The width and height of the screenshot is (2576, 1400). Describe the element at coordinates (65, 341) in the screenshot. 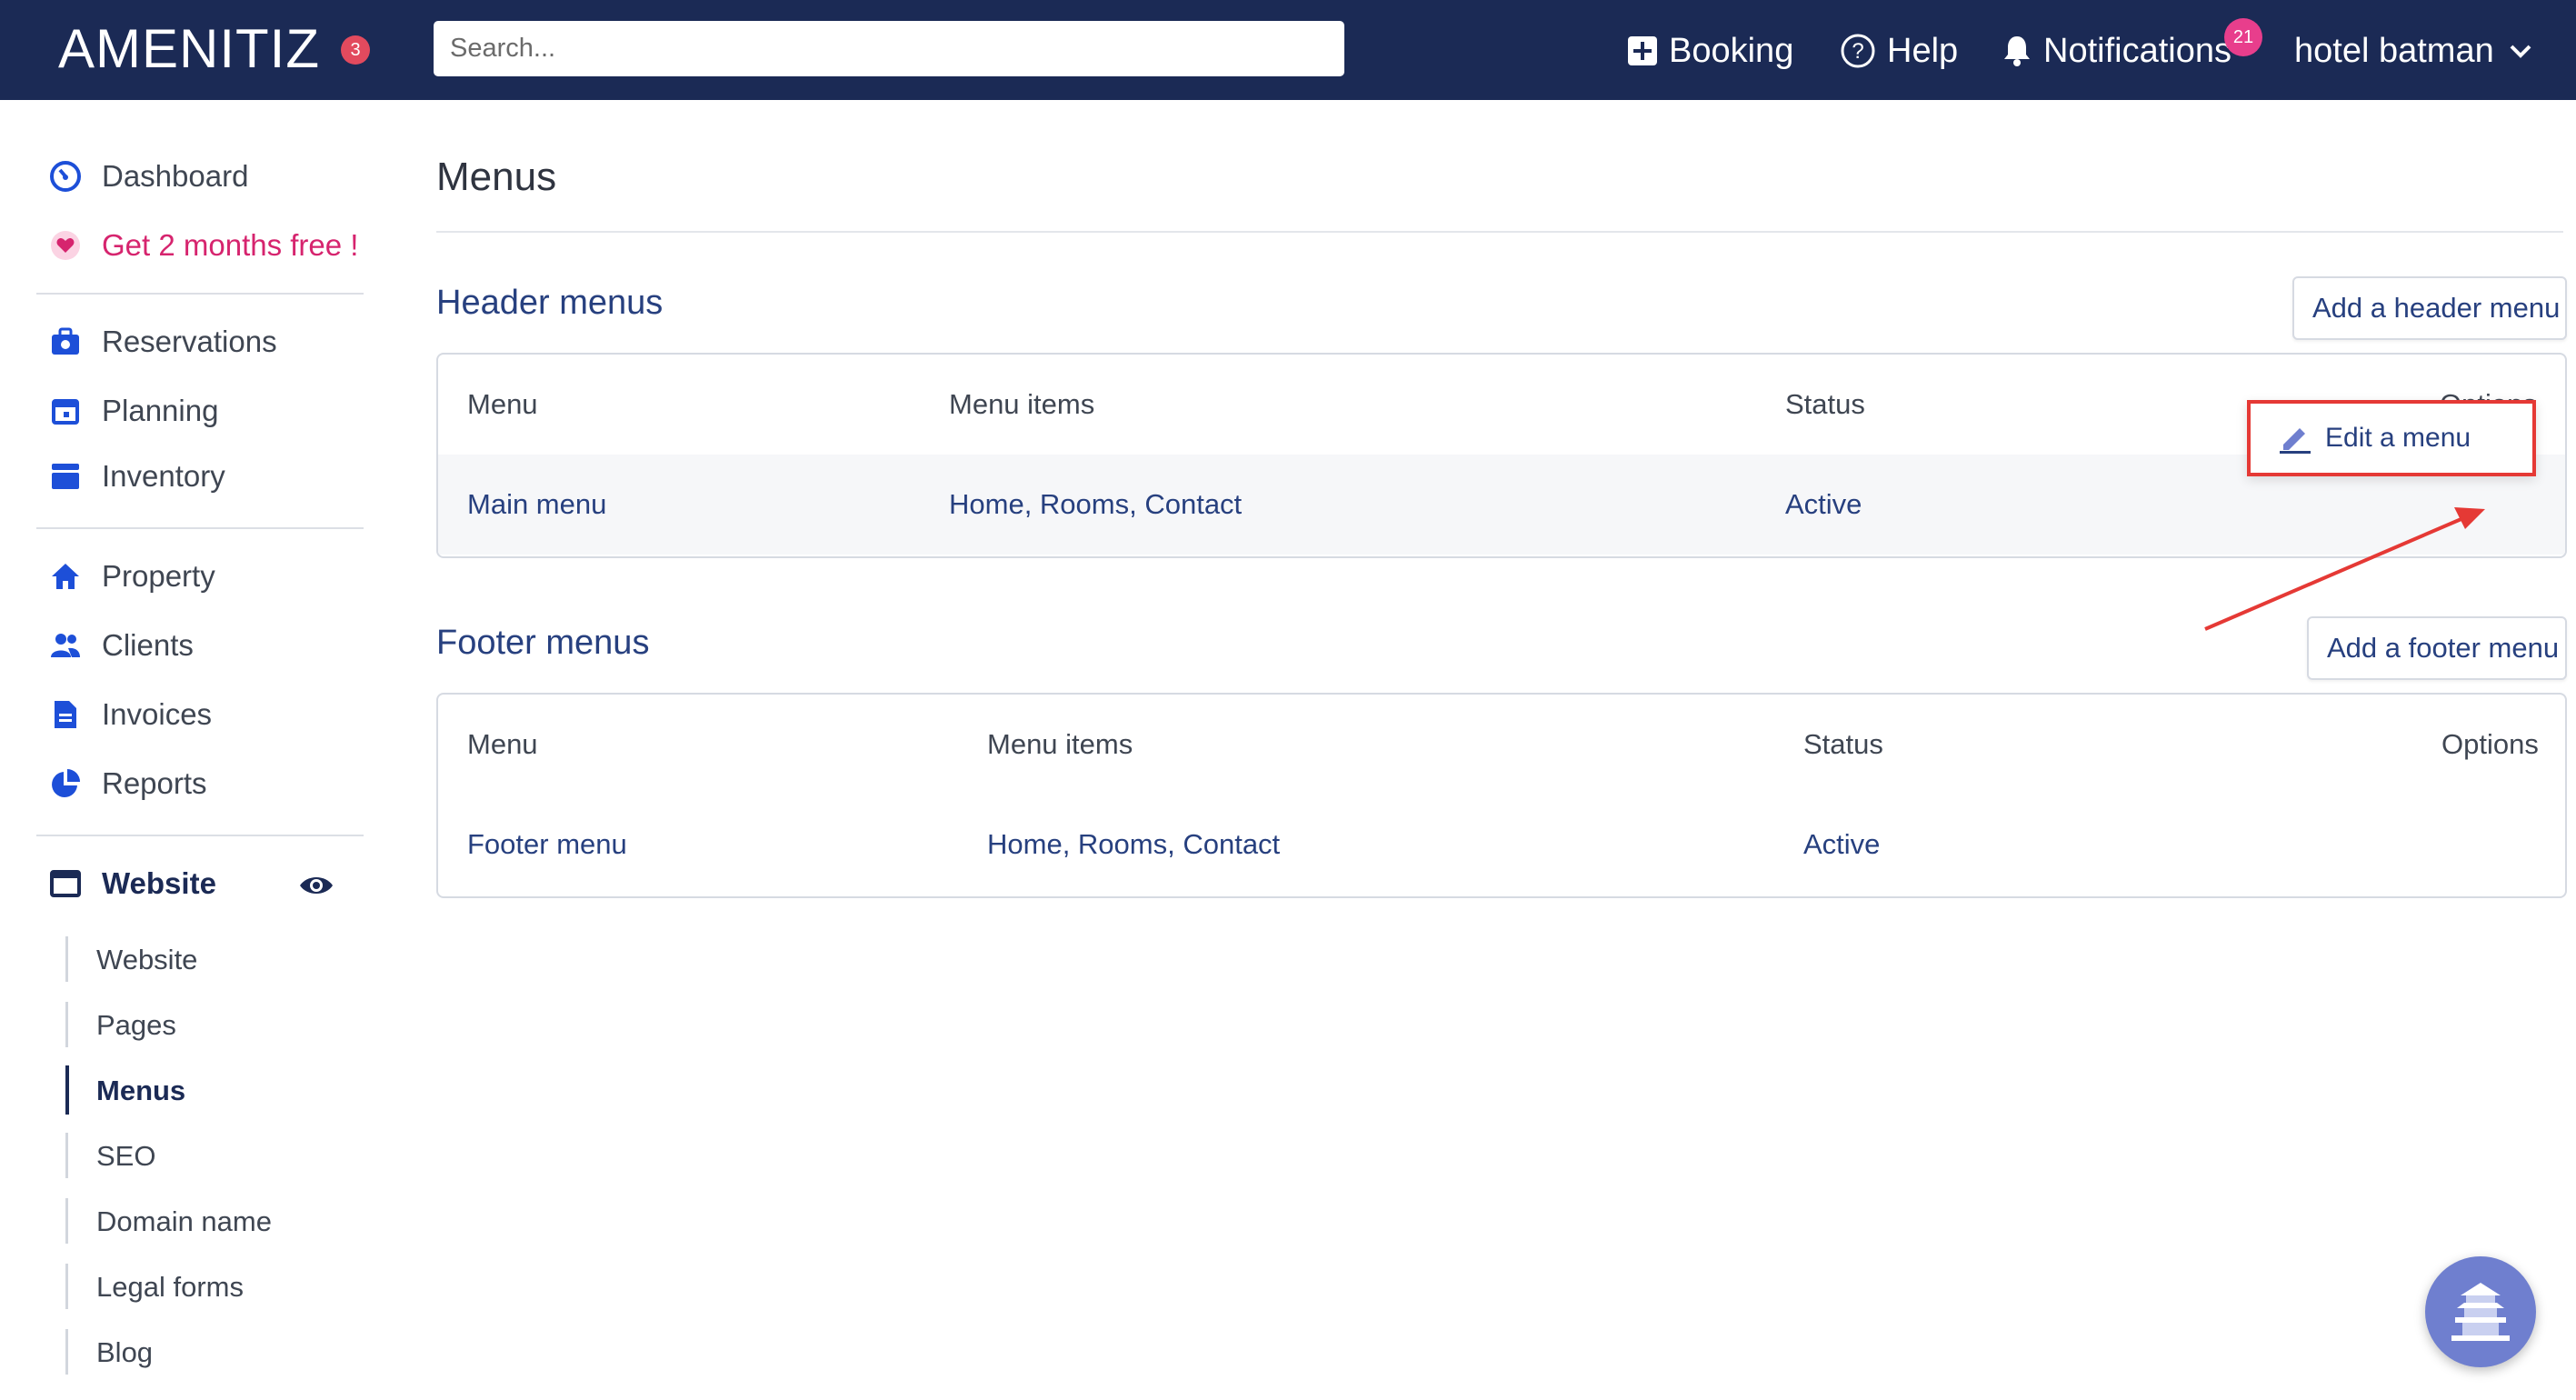

I see `suitcase-icon` at that location.